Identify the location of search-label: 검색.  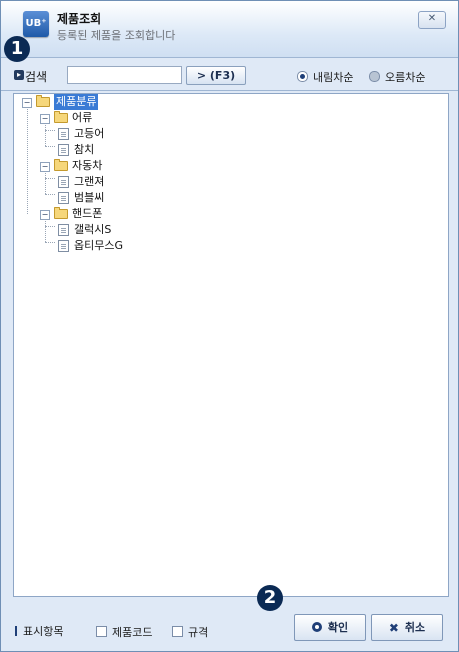
(36, 77).